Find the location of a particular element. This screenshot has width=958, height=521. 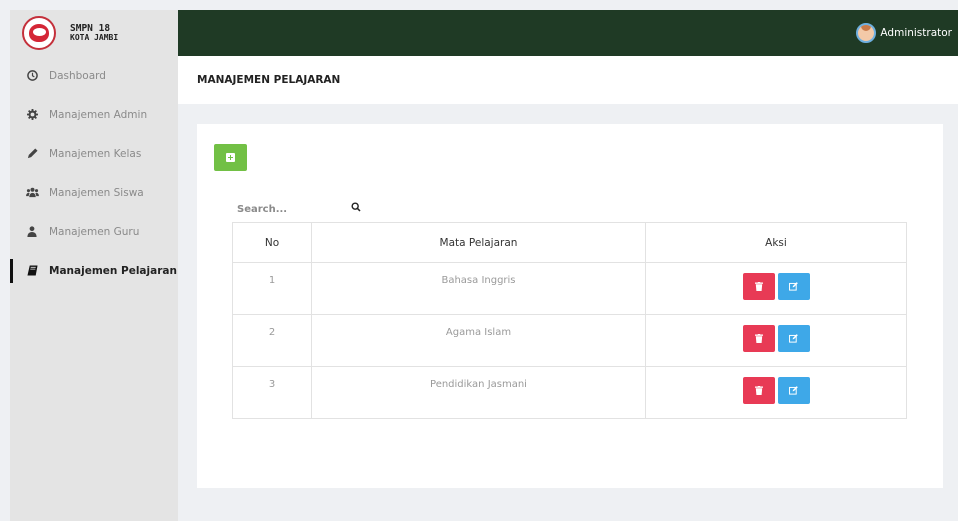

gear-icon is located at coordinates (32, 114).